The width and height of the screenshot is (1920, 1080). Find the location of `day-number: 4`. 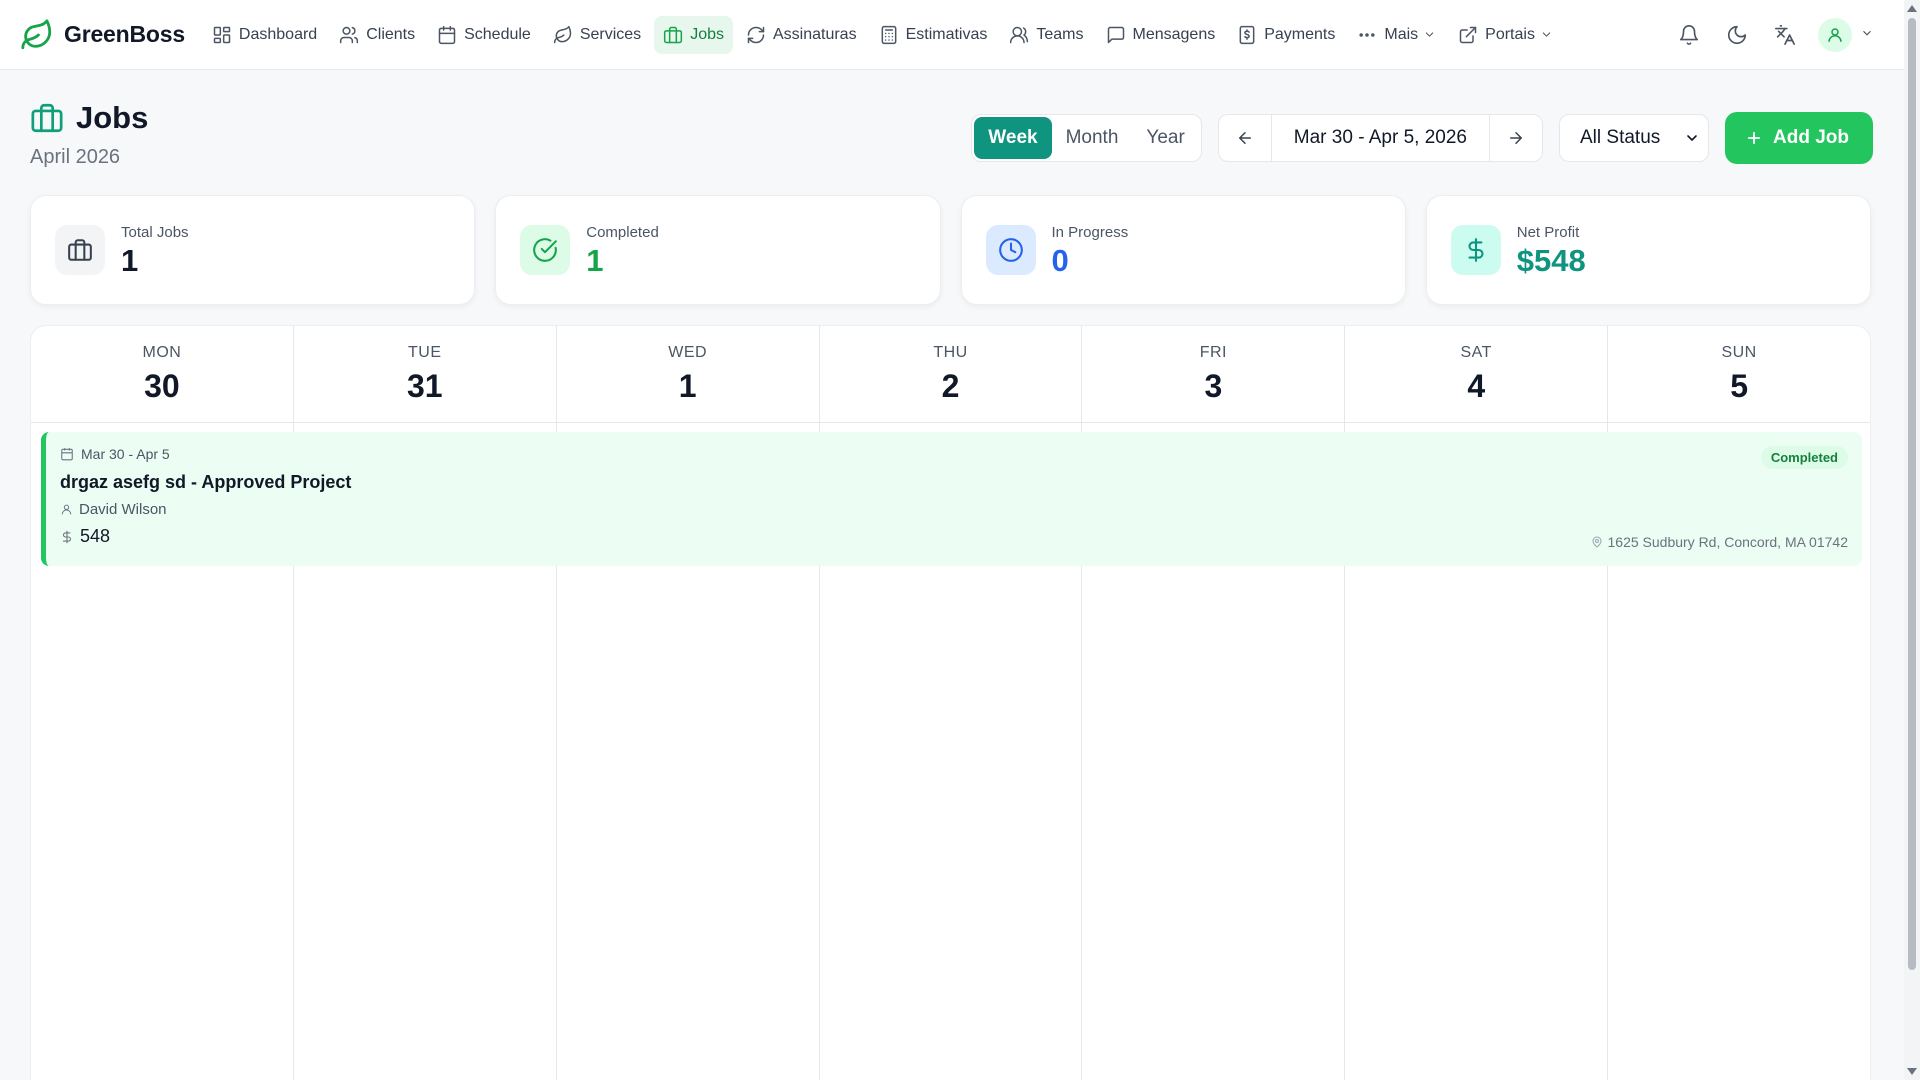

day-number: 4 is located at coordinates (1476, 385).